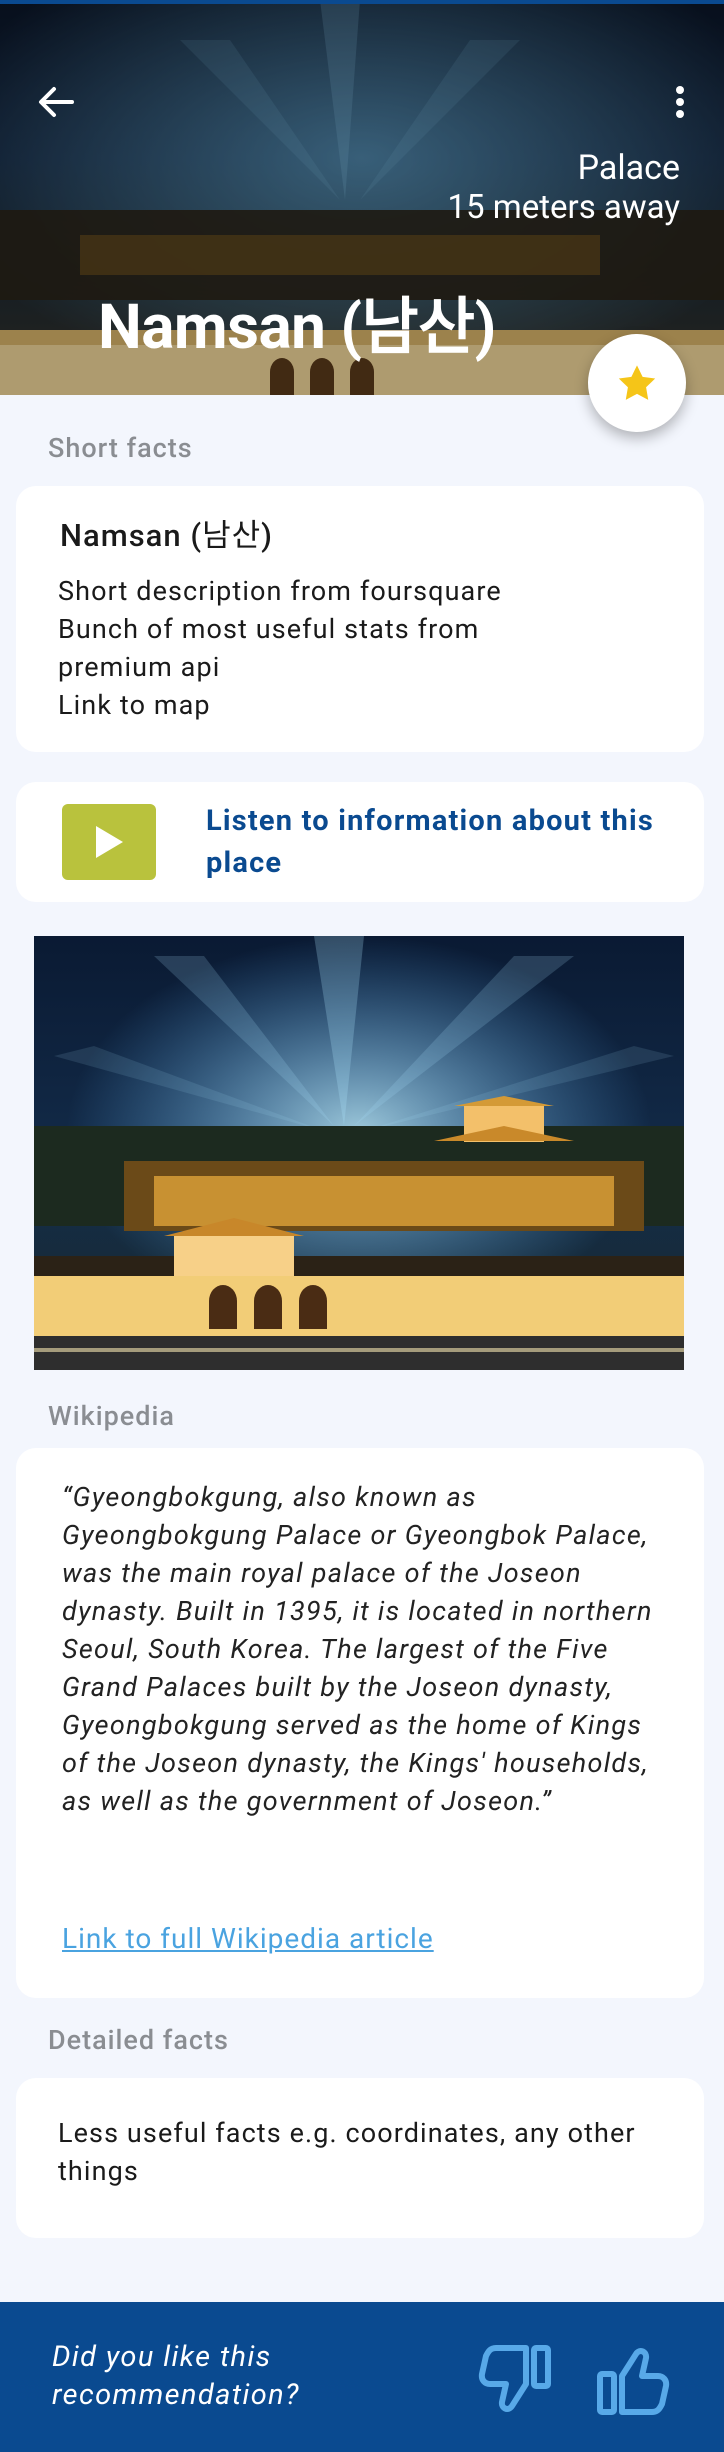  I want to click on feedback-question: Did you like this recommendation?, so click(176, 2376).